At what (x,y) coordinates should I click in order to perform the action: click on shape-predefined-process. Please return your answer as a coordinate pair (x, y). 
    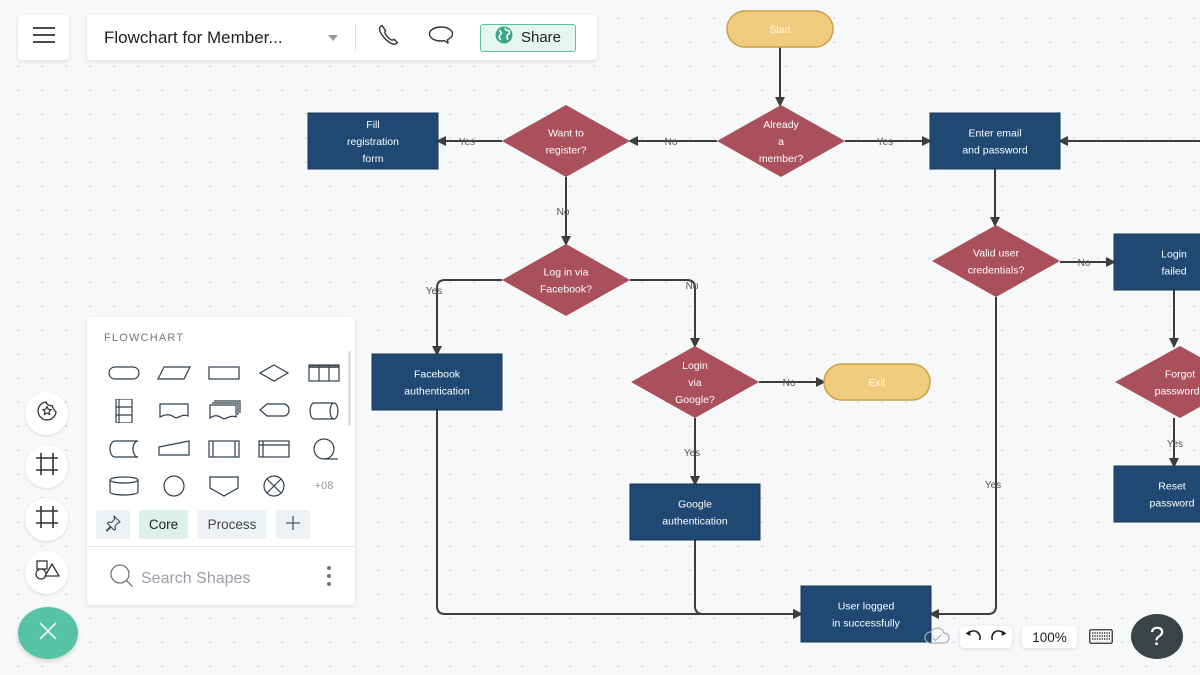
    Looking at the image, I should click on (224, 449).